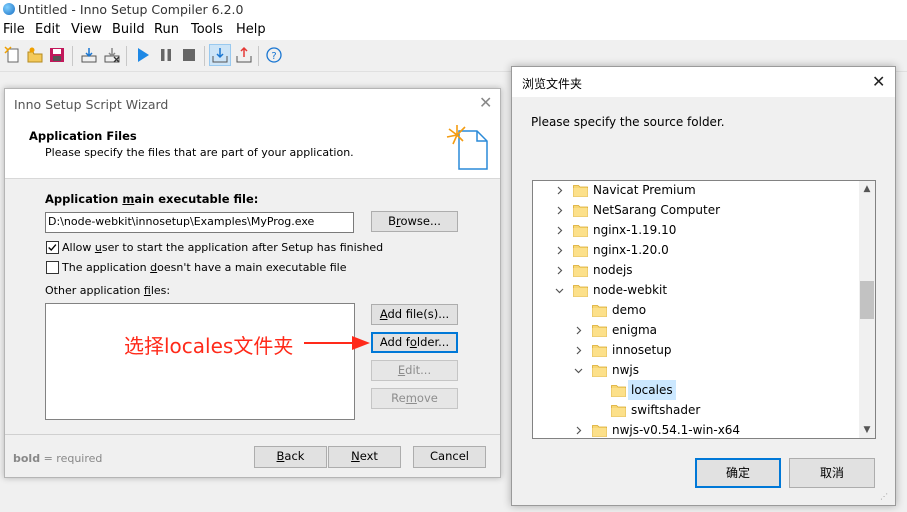 The width and height of the screenshot is (907, 512). Describe the element at coordinates (696, 310) in the screenshot. I see `tree-row: demo` at that location.